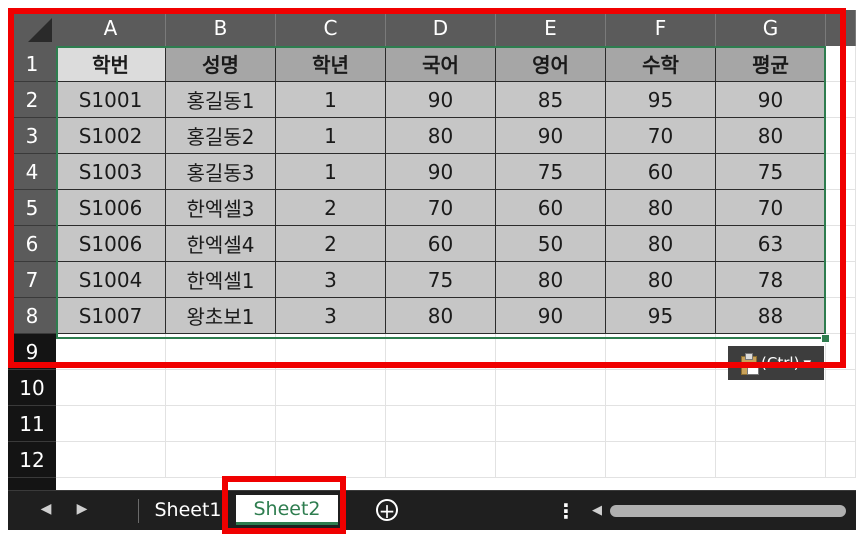 Image resolution: width=866 pixels, height=535 pixels. I want to click on more-icon: ⋮, so click(566, 511).